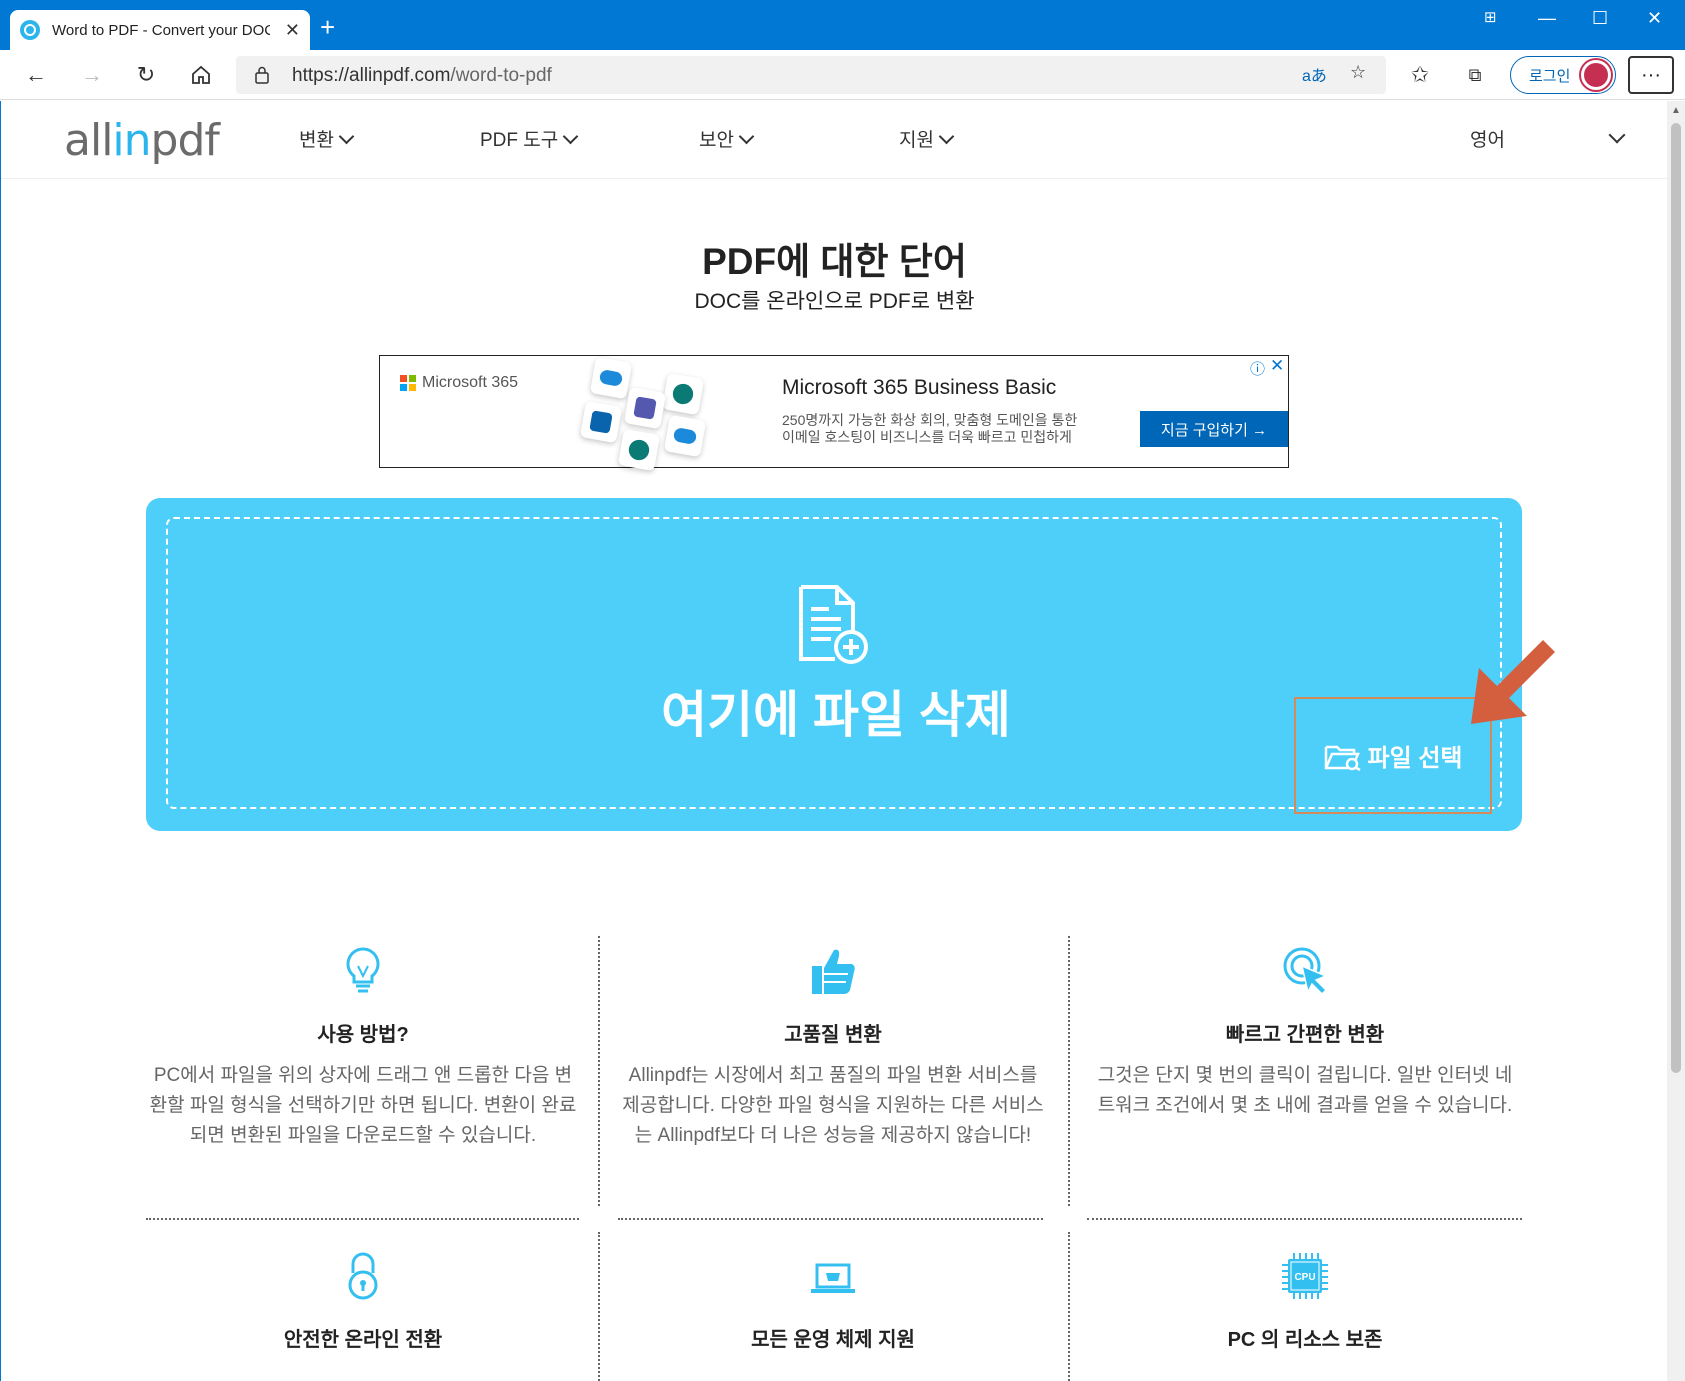 Image resolution: width=1685 pixels, height=1381 pixels. I want to click on click-icon, so click(1305, 971).